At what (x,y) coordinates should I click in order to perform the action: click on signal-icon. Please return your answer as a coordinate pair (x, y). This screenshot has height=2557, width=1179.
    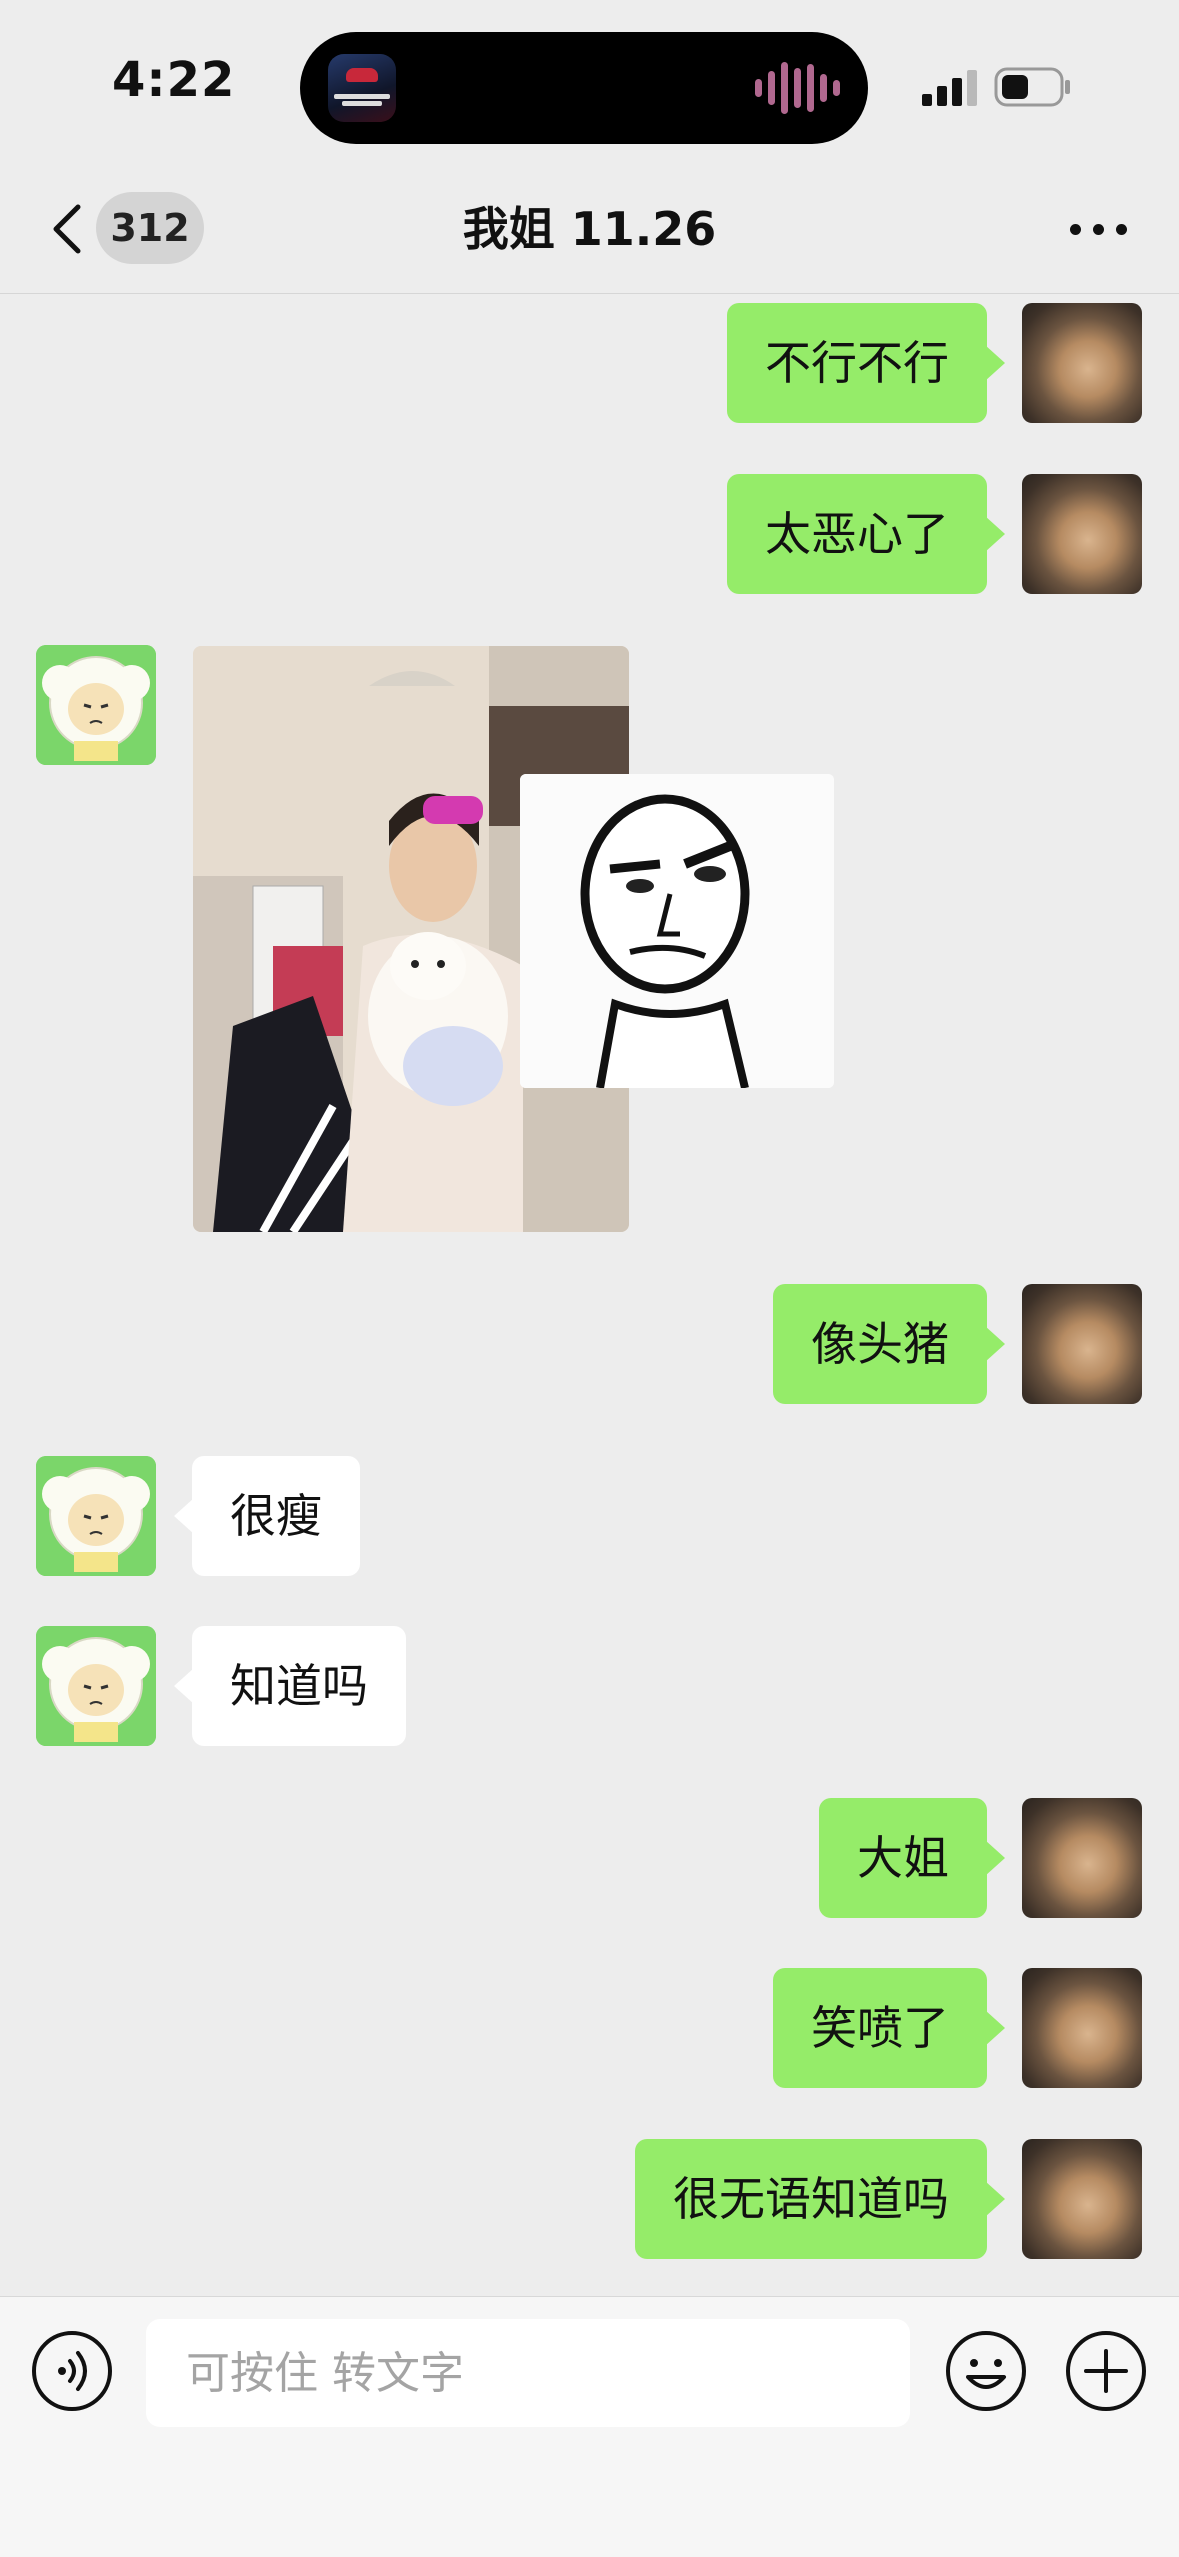
    Looking at the image, I should click on (949, 88).